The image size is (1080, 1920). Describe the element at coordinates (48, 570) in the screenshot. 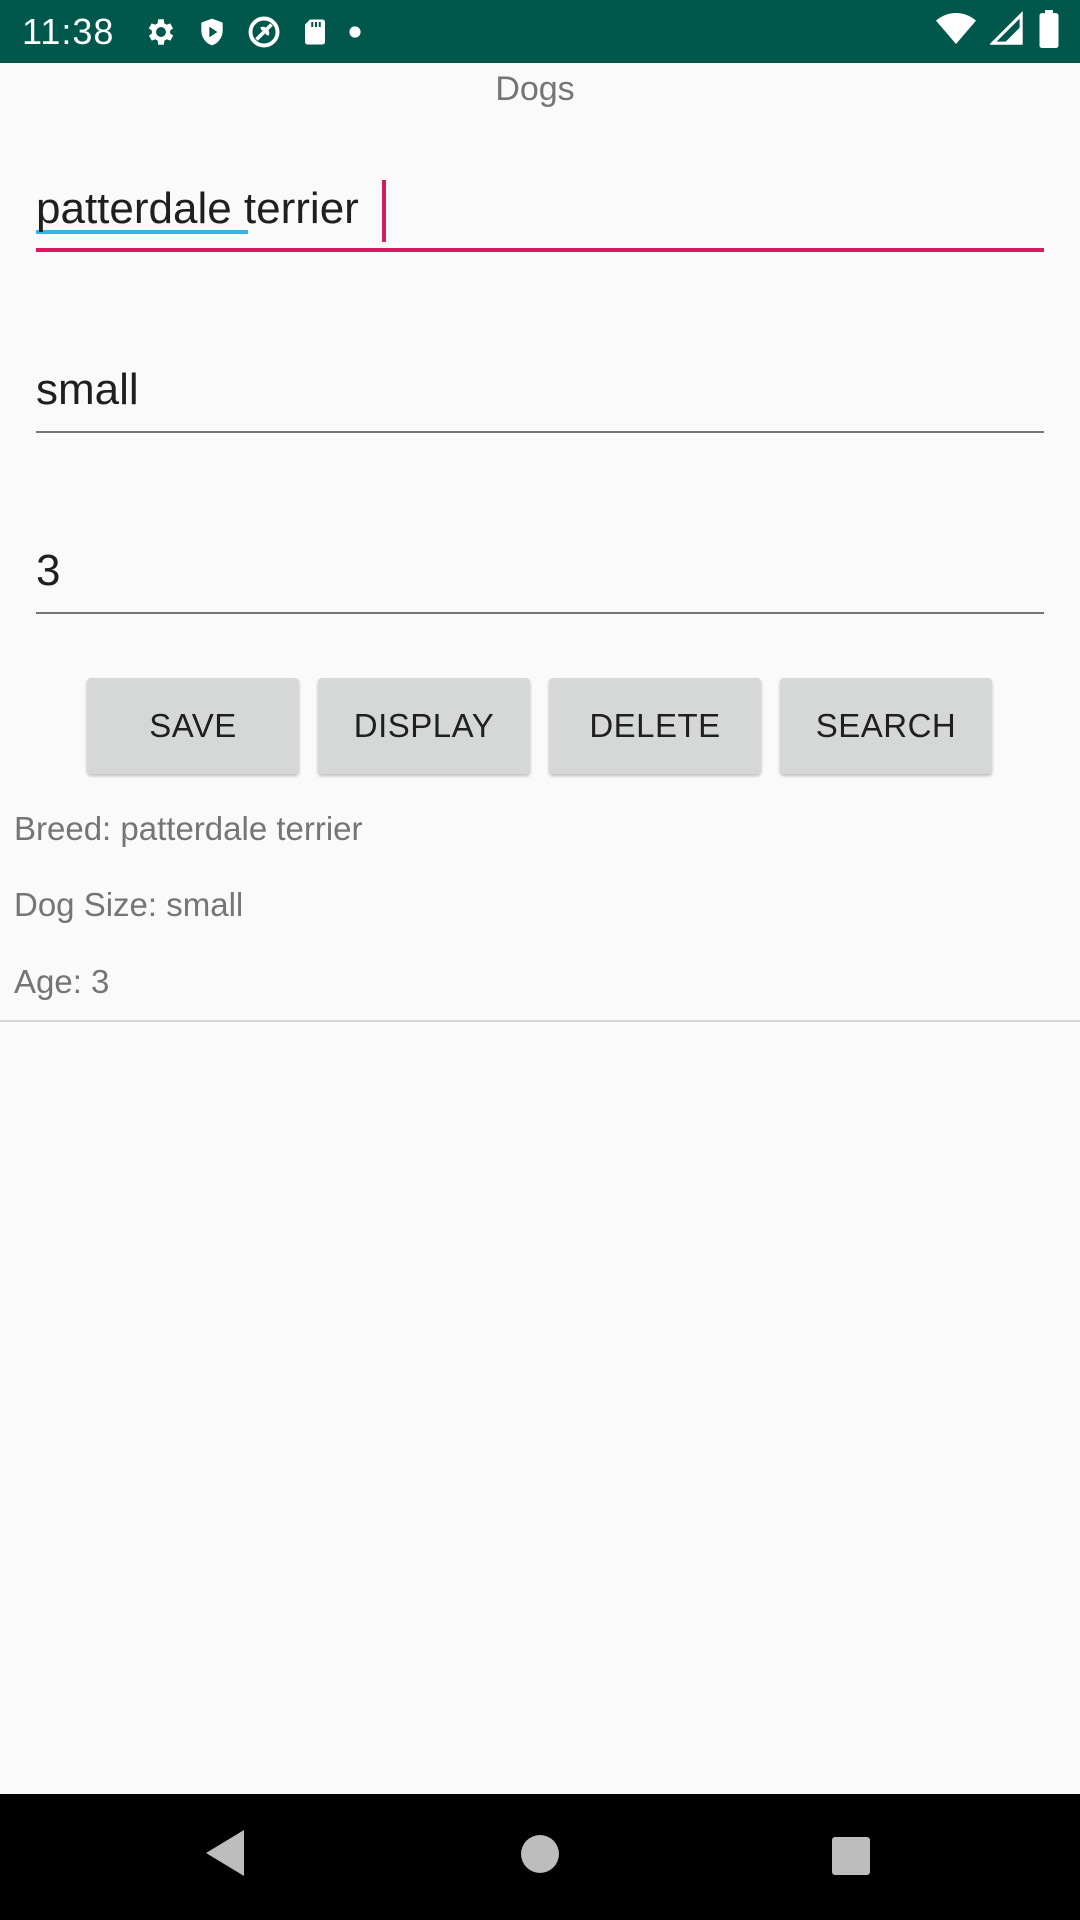

I see `age-input-value: 3` at that location.